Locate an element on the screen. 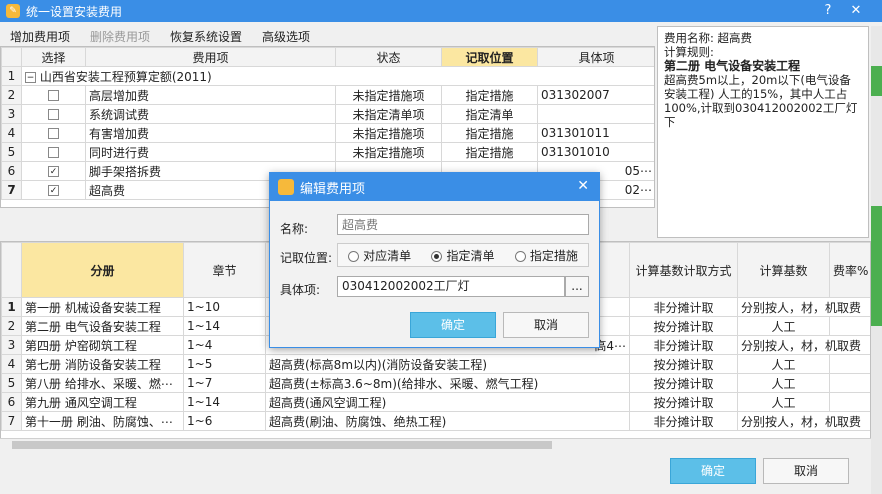  radio-match-list: 对应清单 is located at coordinates (379, 255).